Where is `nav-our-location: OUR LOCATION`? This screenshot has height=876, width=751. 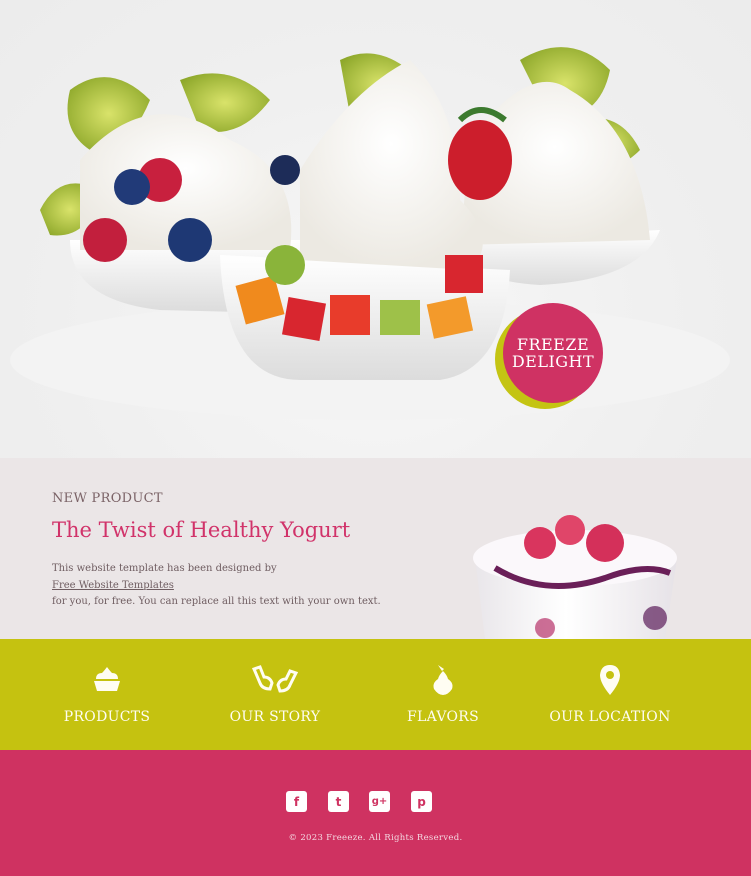 nav-our-location: OUR LOCATION is located at coordinates (610, 694).